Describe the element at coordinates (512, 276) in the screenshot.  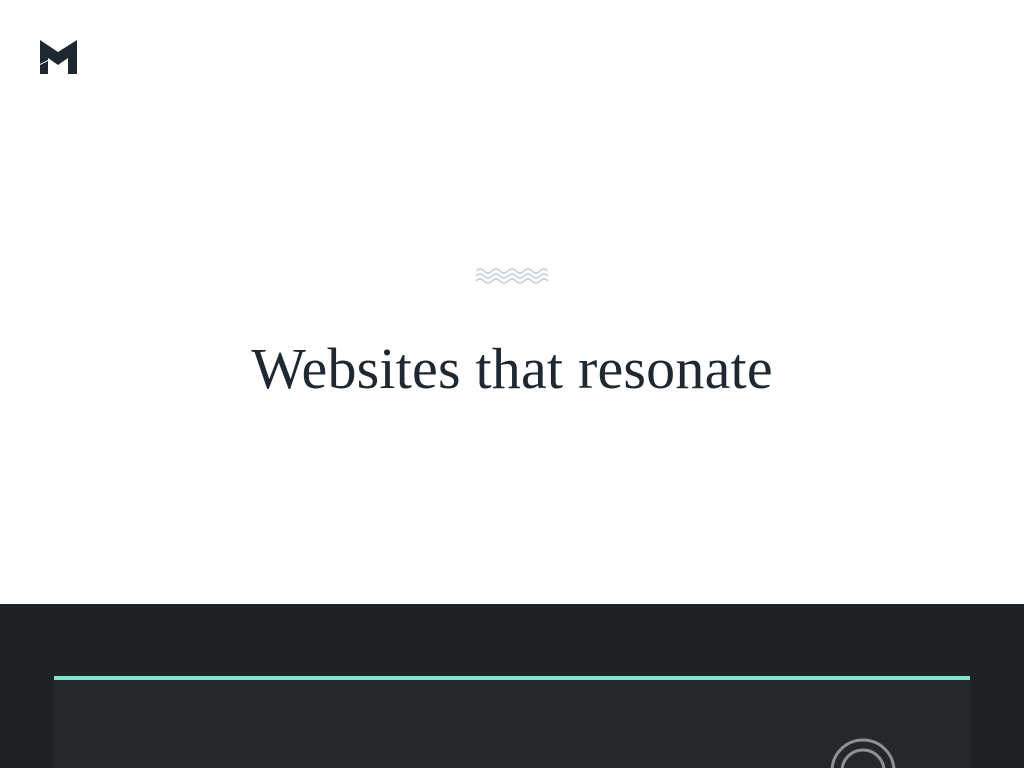
I see `wave-ornament-icon` at that location.